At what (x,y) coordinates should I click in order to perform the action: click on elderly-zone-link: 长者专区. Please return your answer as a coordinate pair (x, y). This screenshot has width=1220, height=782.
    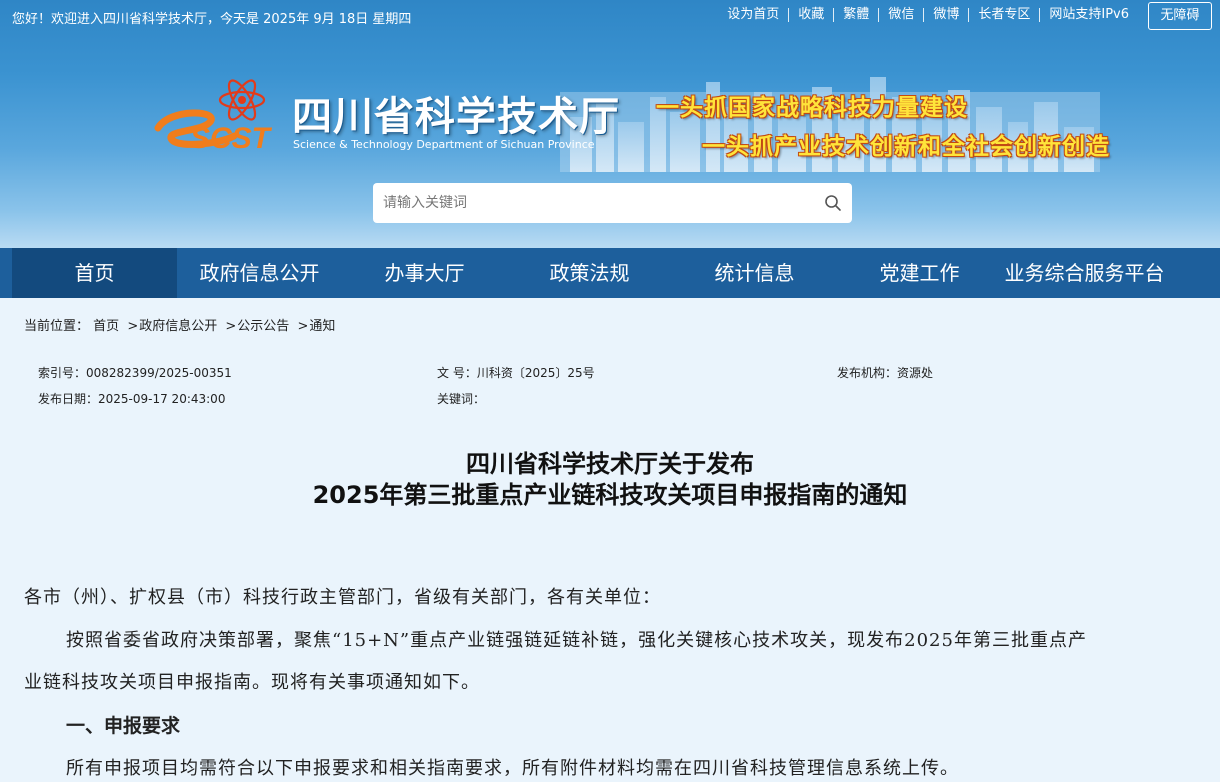
    Looking at the image, I should click on (1003, 15).